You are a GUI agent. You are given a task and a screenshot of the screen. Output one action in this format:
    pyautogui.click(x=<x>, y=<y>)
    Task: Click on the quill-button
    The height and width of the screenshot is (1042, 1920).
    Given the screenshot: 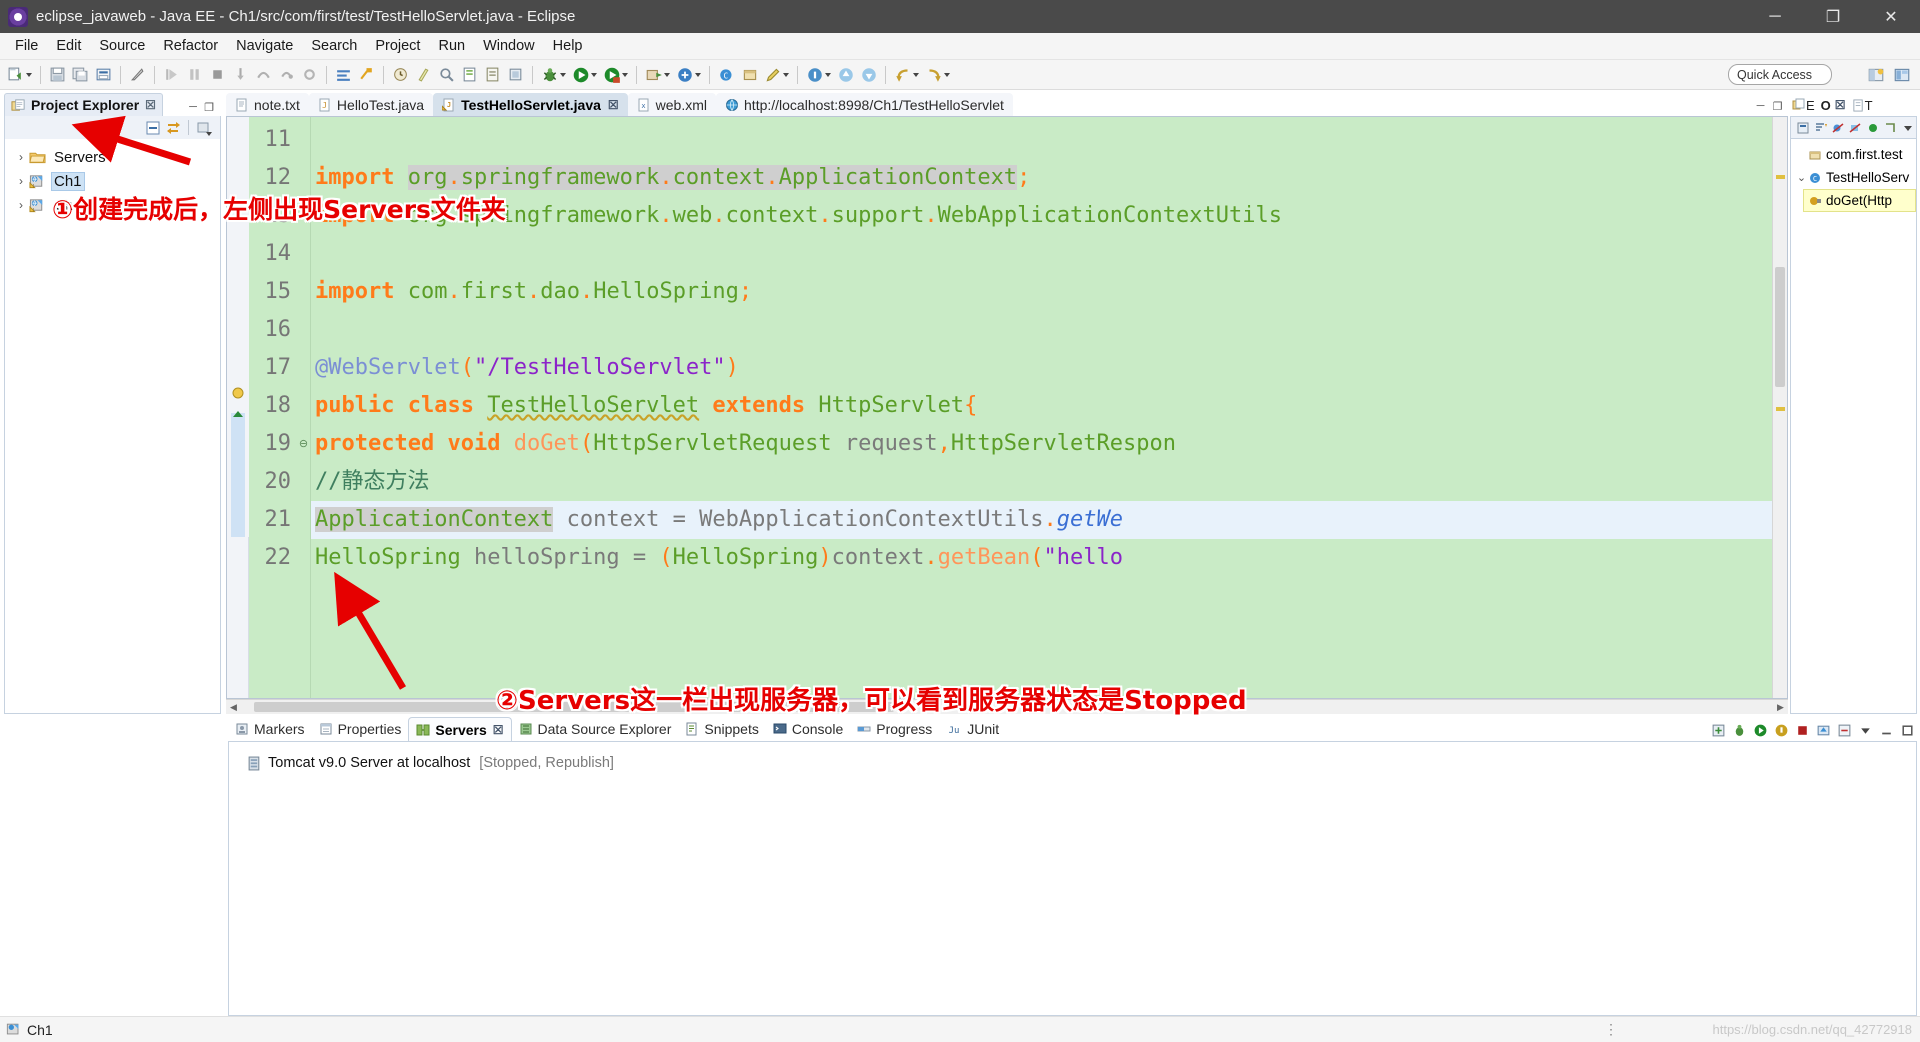 What is the action you would take?
    pyautogui.click(x=137, y=74)
    